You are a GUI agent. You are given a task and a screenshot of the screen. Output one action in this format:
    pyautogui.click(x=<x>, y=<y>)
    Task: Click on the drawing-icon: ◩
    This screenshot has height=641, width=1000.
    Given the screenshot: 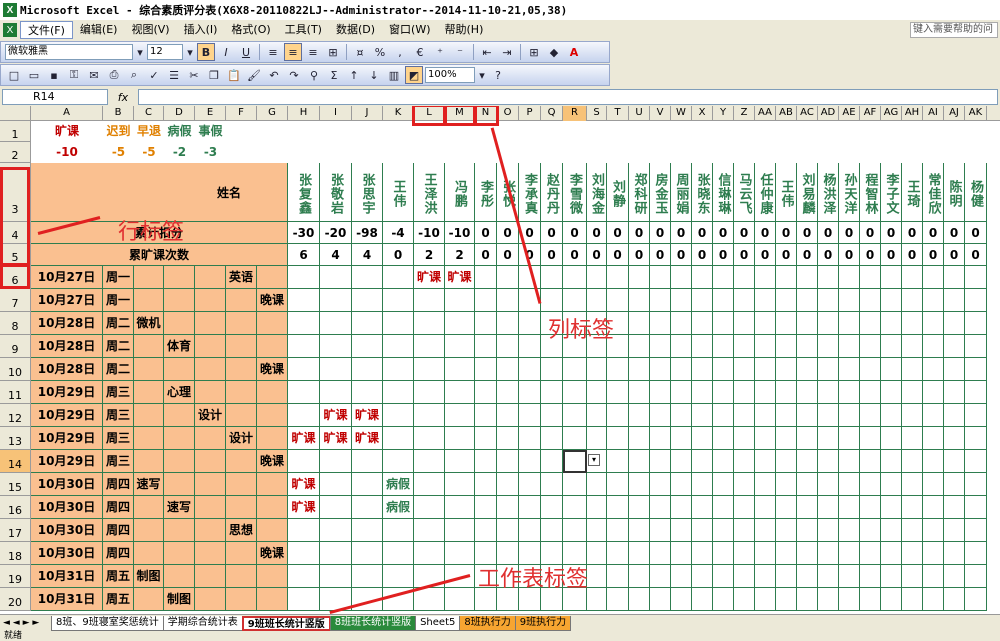 What is the action you would take?
    pyautogui.click(x=414, y=75)
    